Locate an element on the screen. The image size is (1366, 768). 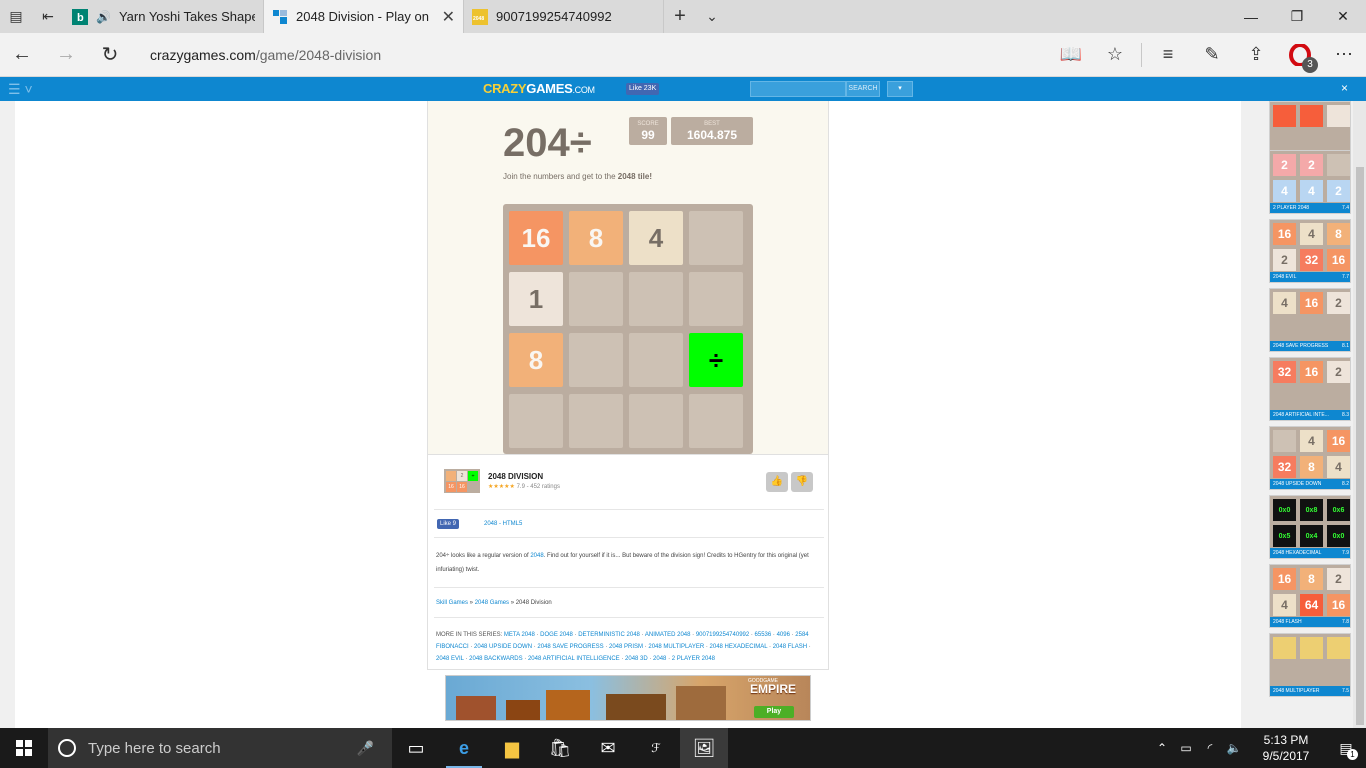
clock: 5:13 PM 9/5/2017 is located at coordinates (1286, 748).